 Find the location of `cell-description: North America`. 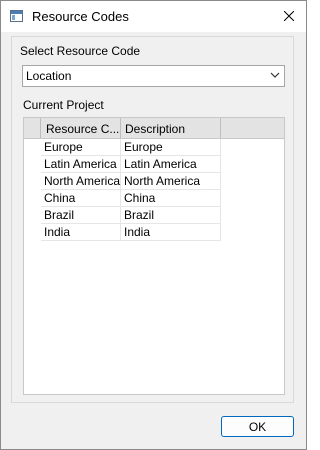

cell-description: North America is located at coordinates (171, 181).